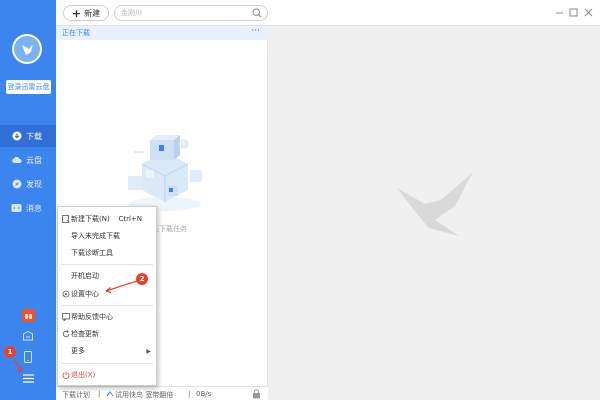  I want to click on red-gift-icon, so click(28, 315).